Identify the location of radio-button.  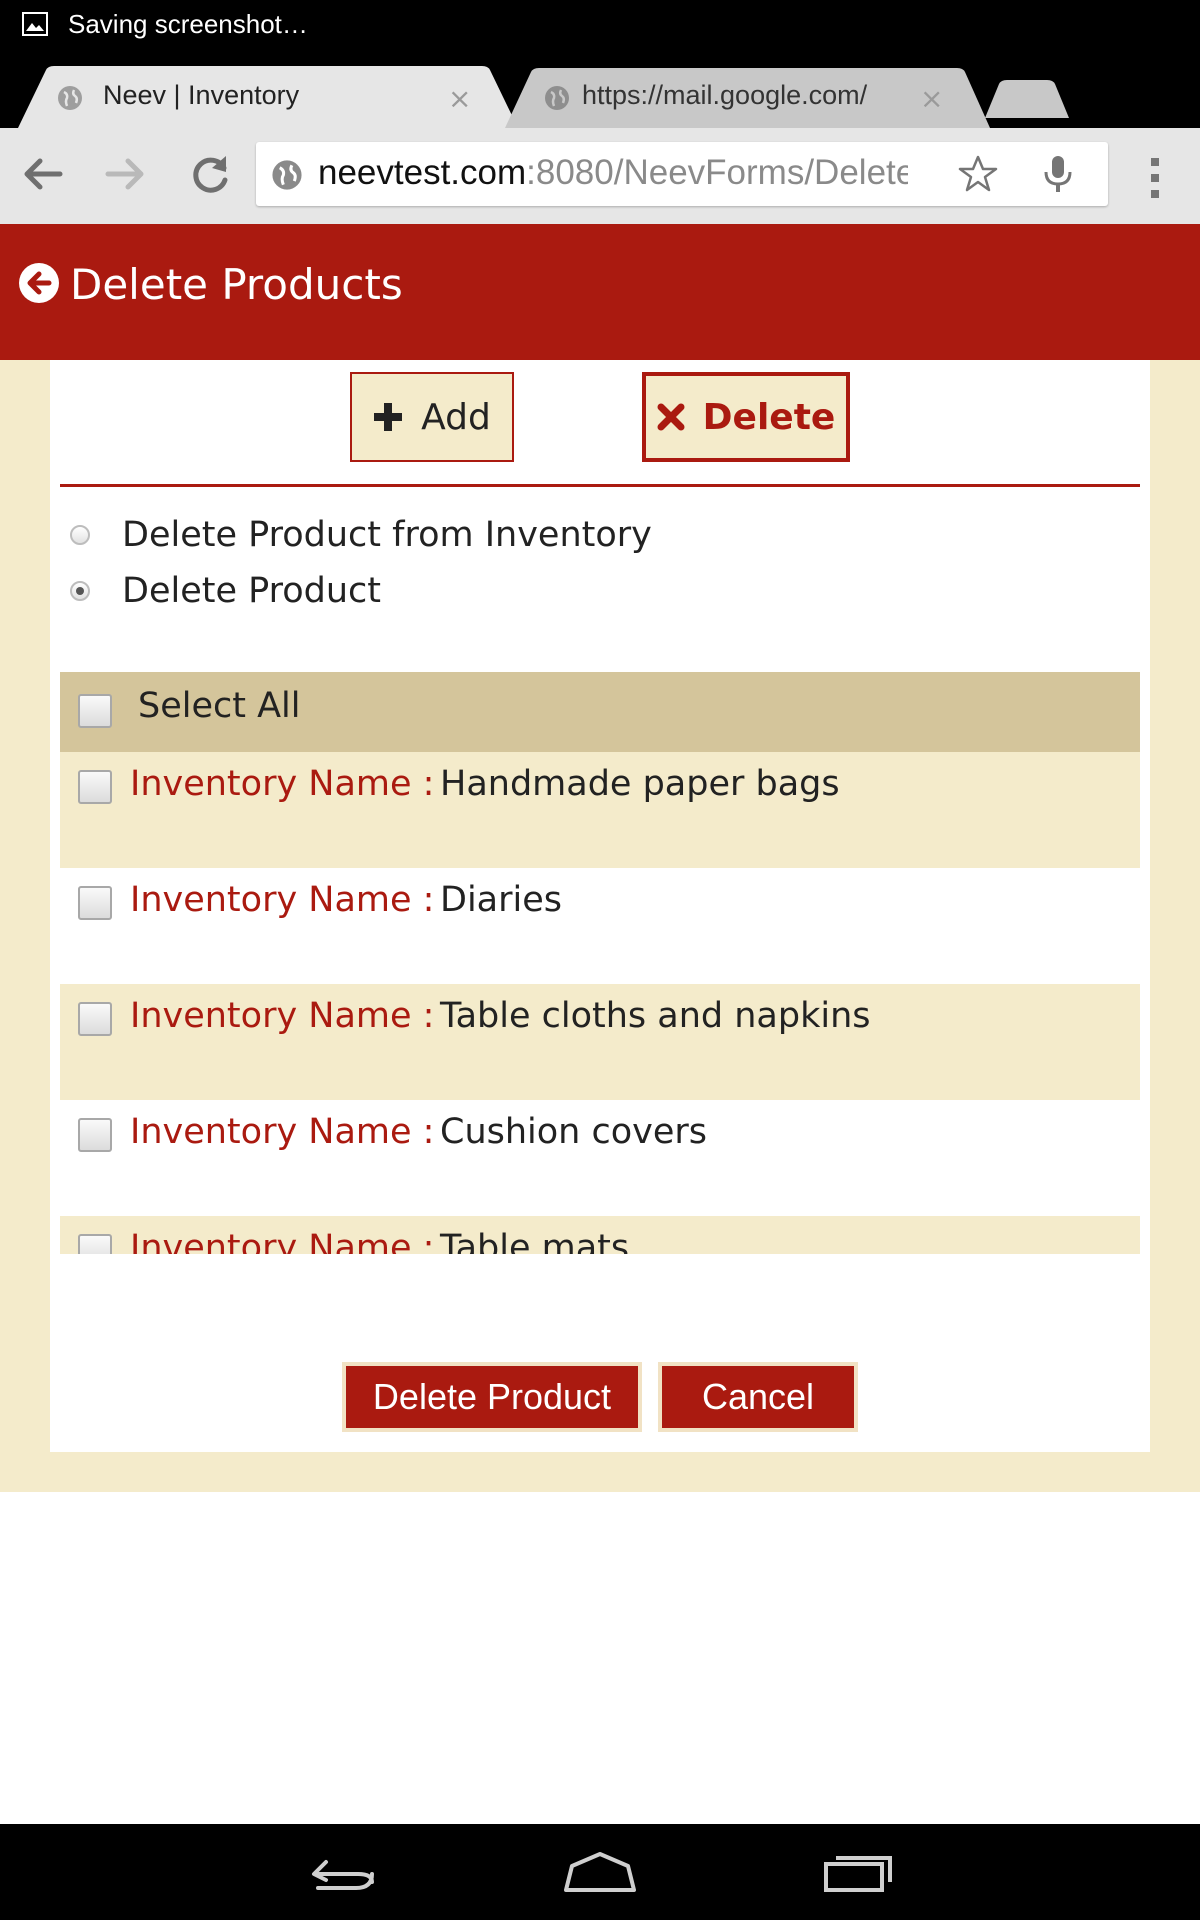
(80, 535).